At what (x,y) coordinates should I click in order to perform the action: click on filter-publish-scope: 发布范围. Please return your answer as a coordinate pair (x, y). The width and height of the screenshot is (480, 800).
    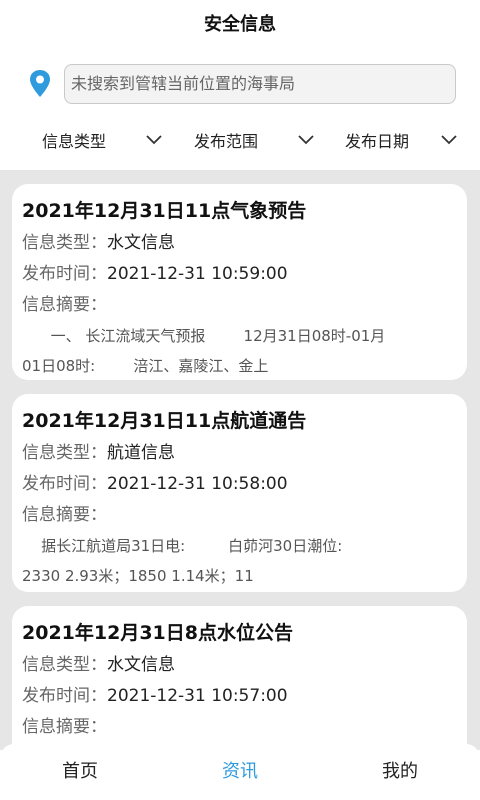
    Looking at the image, I should click on (254, 140).